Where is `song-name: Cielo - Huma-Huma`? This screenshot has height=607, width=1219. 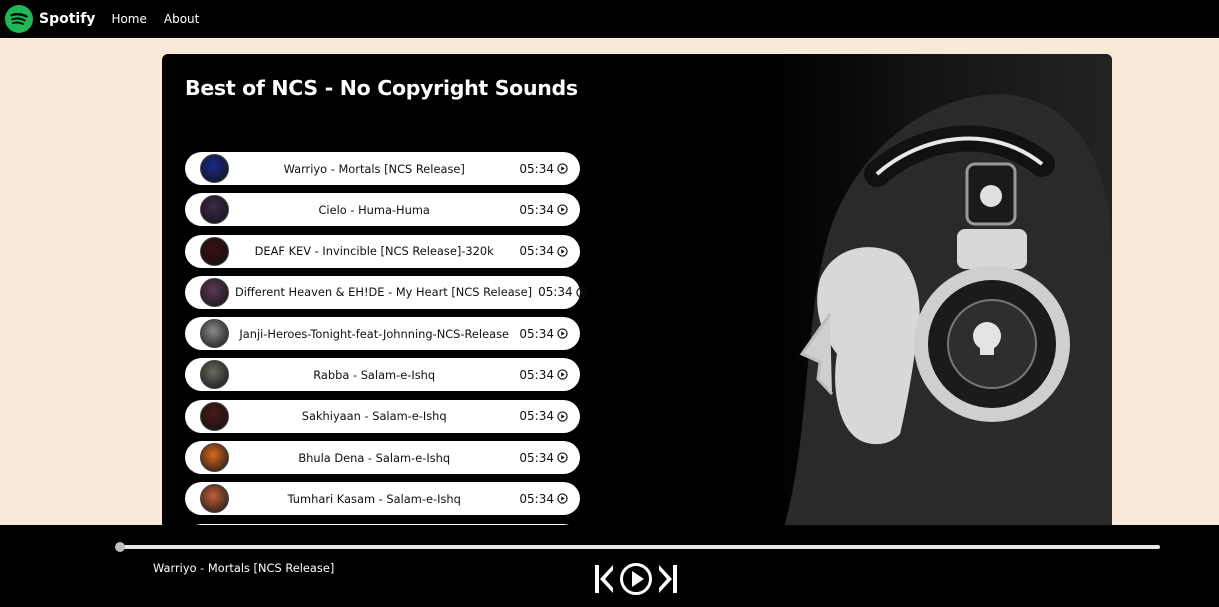 song-name: Cielo - Huma-Huma is located at coordinates (374, 209).